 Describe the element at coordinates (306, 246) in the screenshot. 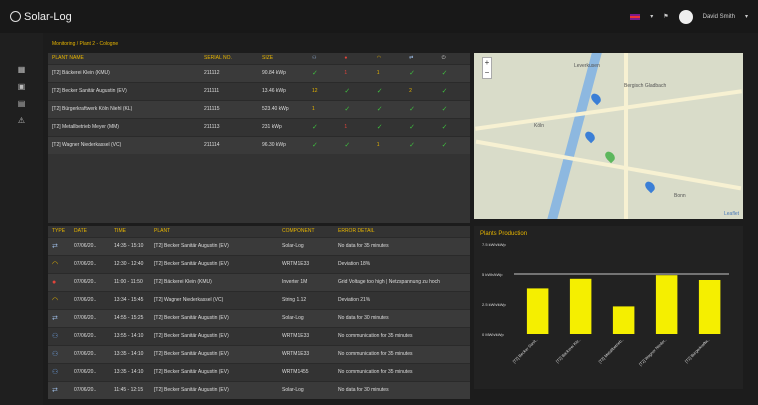

I see `component-cell: Solar-Log` at that location.